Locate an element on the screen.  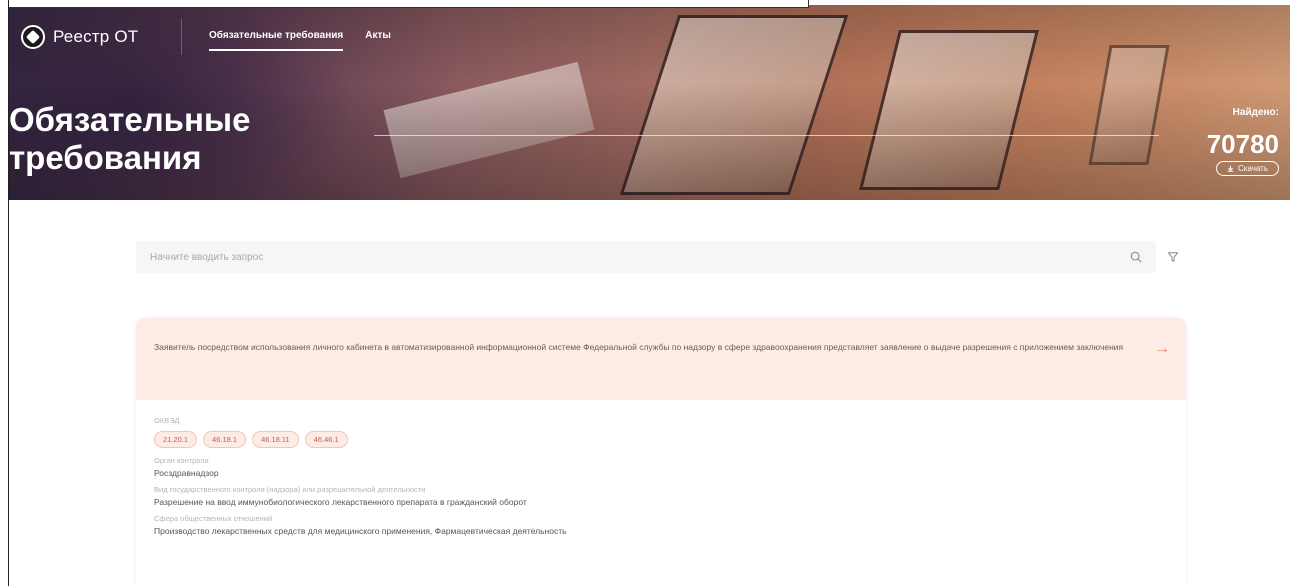
hero-divider-line is located at coordinates (766, 135).